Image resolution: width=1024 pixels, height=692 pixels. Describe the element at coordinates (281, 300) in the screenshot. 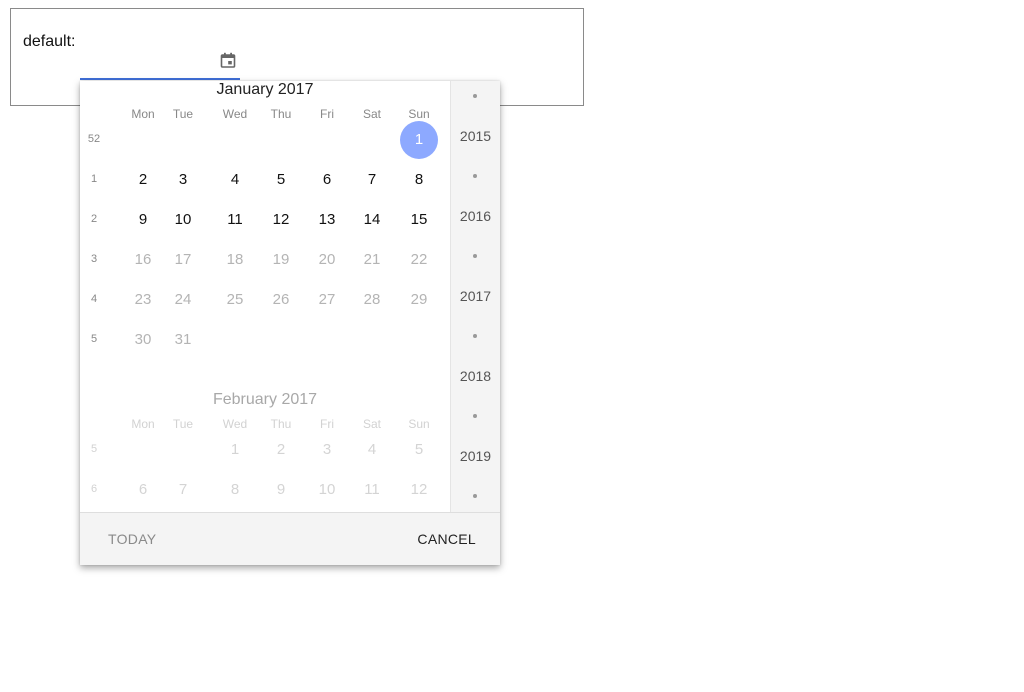

I see `day-cell: 26` at that location.